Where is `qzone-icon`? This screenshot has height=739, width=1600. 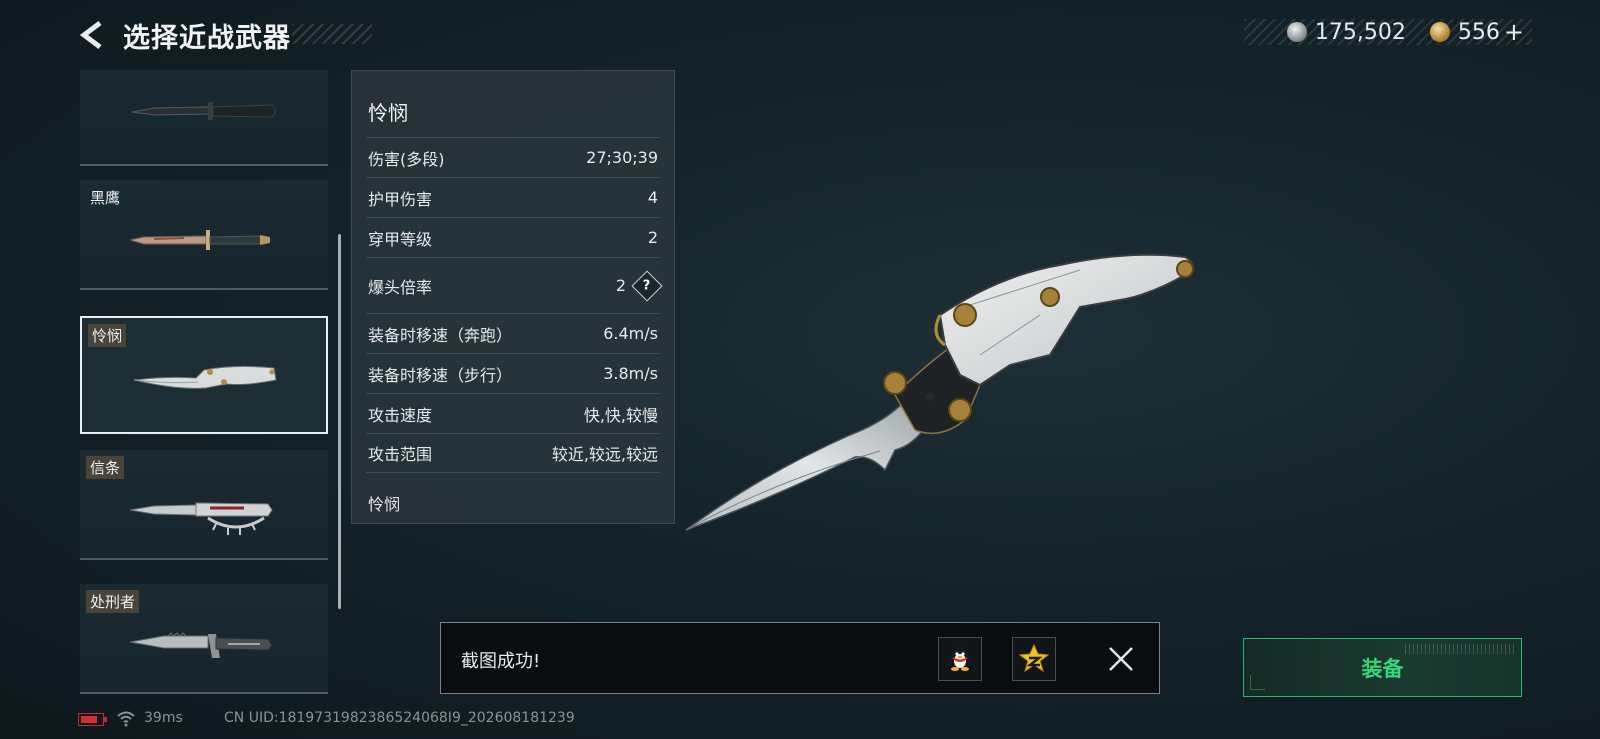 qzone-icon is located at coordinates (1034, 658).